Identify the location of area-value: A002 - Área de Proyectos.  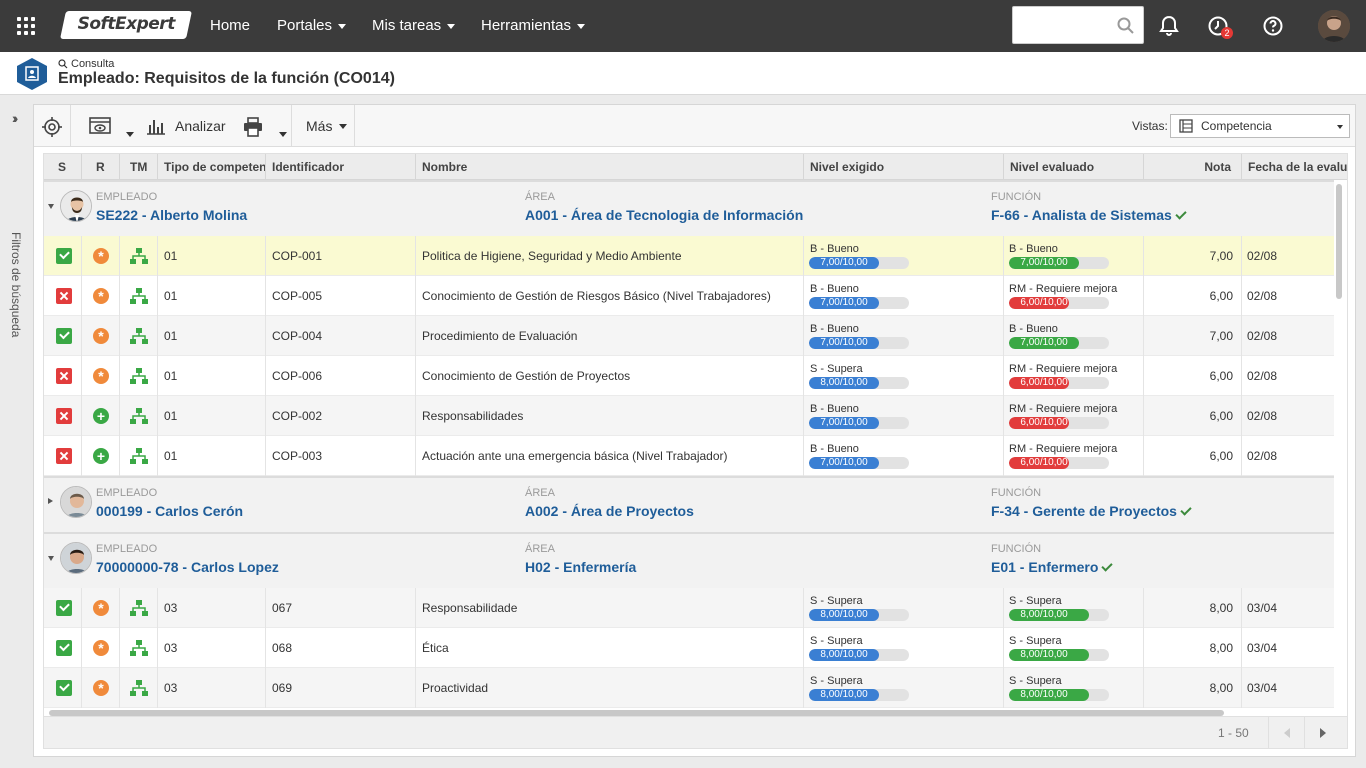
(609, 511).